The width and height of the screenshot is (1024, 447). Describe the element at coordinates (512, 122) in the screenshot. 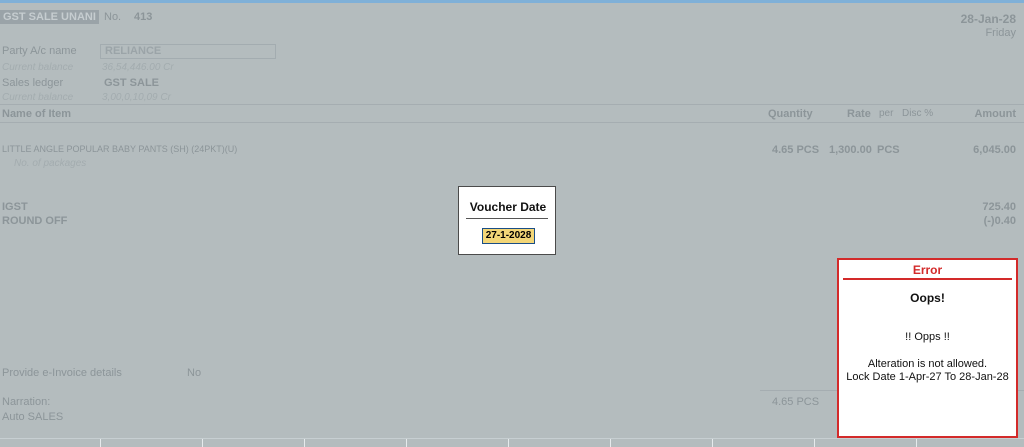

I see `header-divider-bottom` at that location.